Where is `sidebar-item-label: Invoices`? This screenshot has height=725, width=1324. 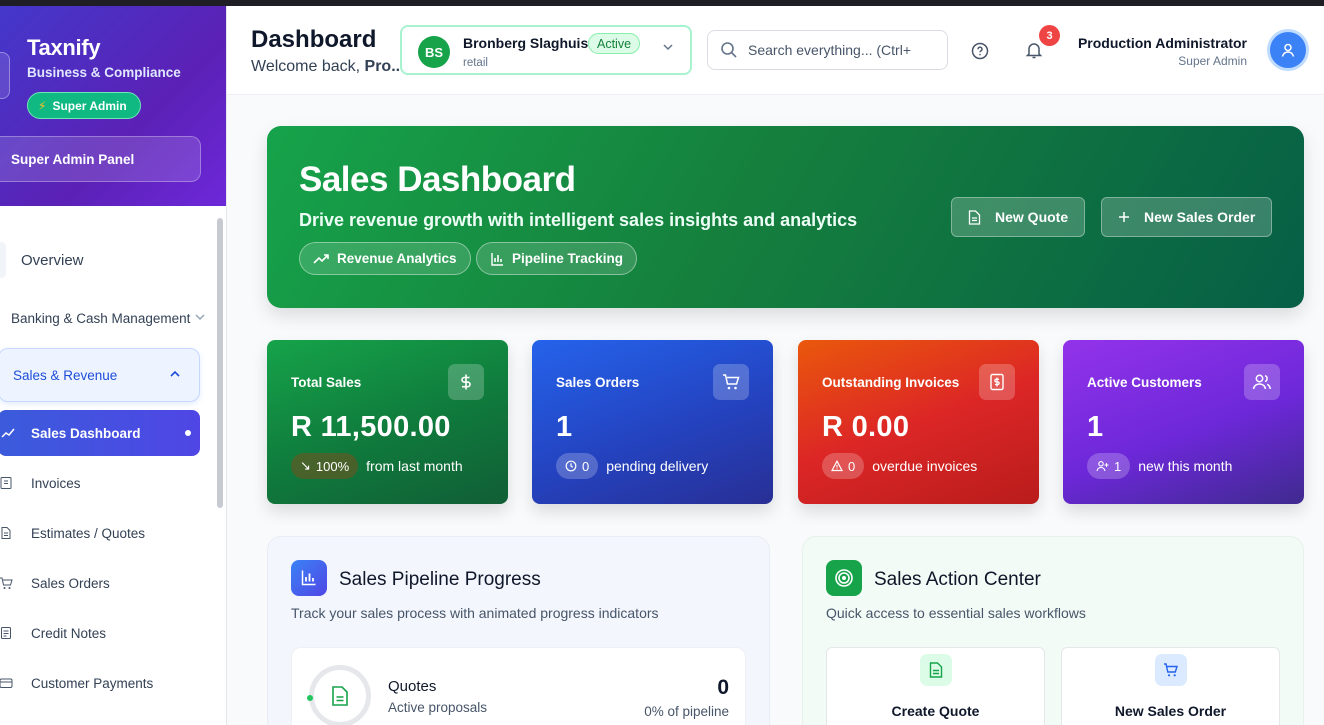 sidebar-item-label: Invoices is located at coordinates (56, 483).